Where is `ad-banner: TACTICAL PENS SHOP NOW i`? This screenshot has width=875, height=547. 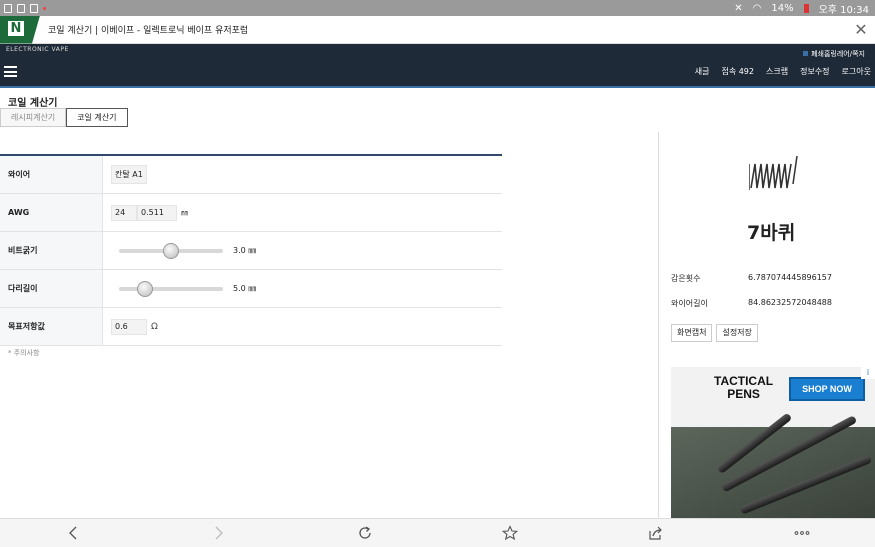
ad-banner: TACTICAL PENS SHOP NOW i is located at coordinates (773, 442).